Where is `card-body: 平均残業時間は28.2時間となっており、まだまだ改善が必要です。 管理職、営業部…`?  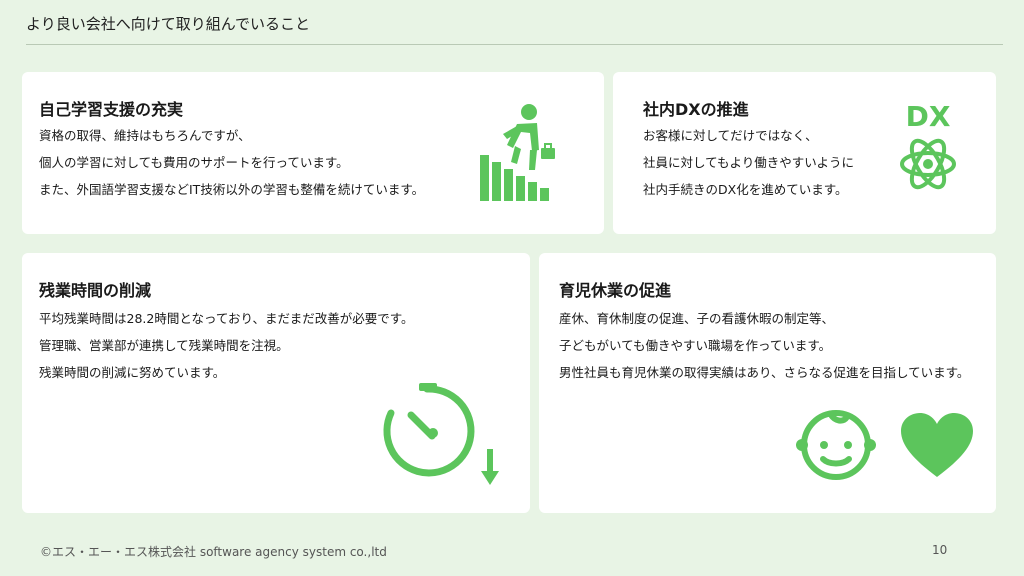
card-body: 平均残業時間は28.2時間となっており、まだまだ改善が必要です。 管理職、営業部… is located at coordinates (226, 345).